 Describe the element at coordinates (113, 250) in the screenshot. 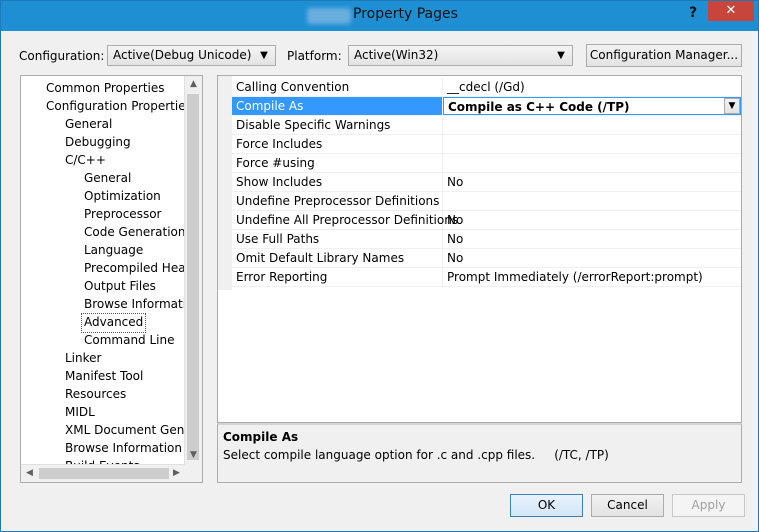

I see `tree-item-language: Language` at that location.